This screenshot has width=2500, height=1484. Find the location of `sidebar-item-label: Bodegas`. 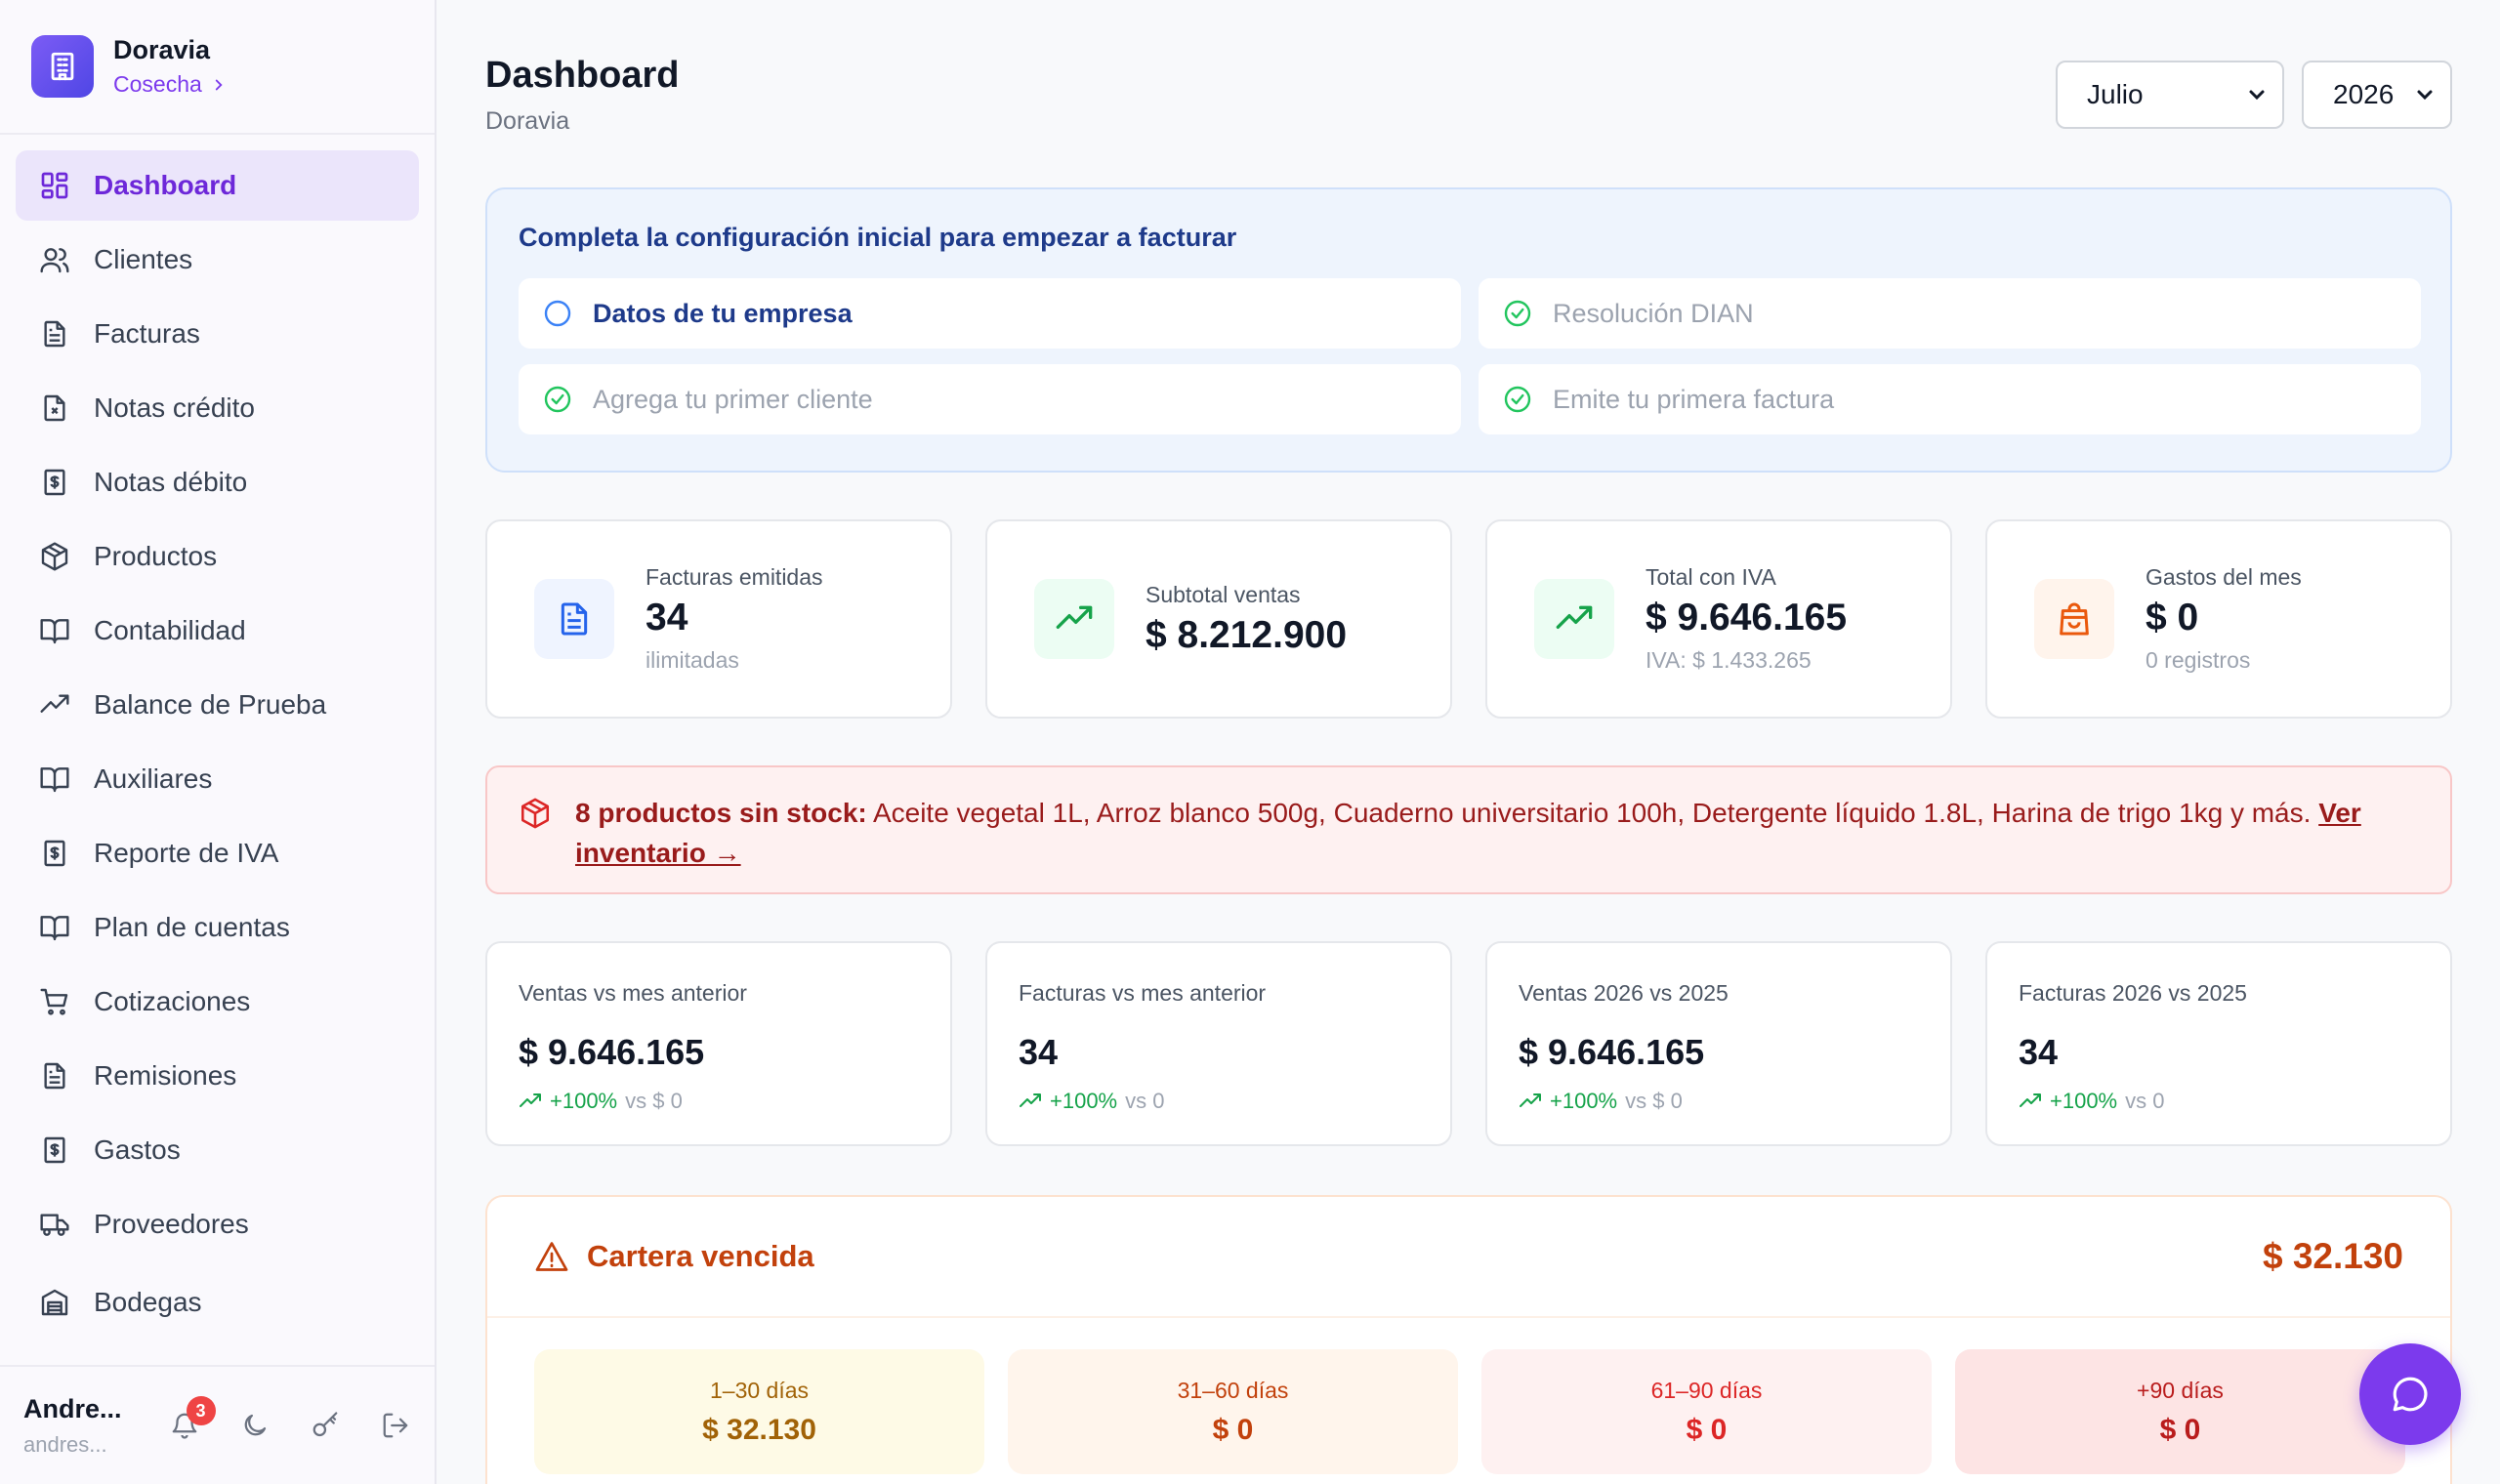

sidebar-item-label: Bodegas is located at coordinates (148, 1302).